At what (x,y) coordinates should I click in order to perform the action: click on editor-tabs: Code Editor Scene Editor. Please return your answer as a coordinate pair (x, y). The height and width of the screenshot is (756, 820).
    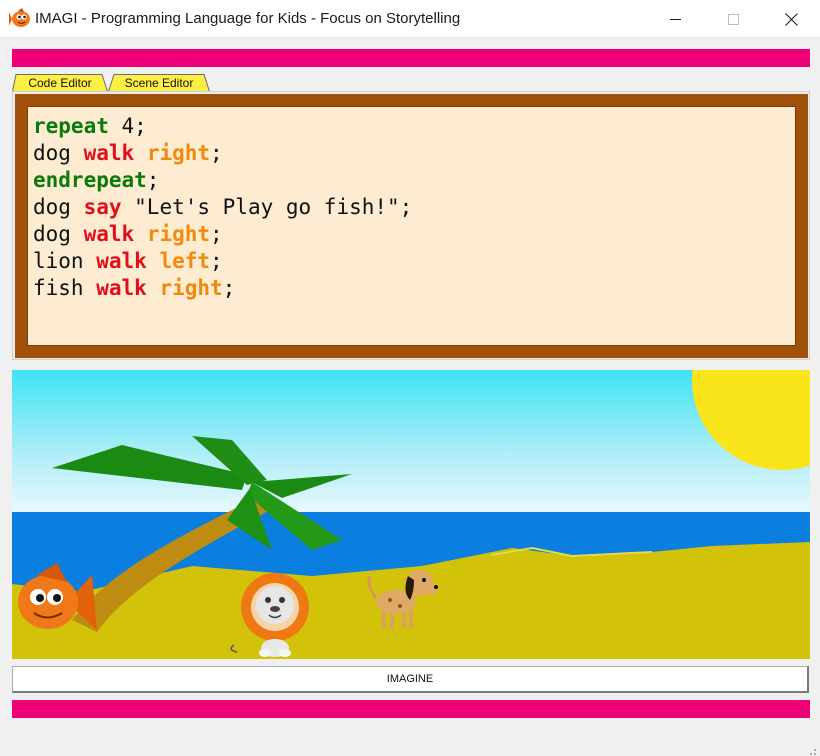
    Looking at the image, I should click on (142, 83).